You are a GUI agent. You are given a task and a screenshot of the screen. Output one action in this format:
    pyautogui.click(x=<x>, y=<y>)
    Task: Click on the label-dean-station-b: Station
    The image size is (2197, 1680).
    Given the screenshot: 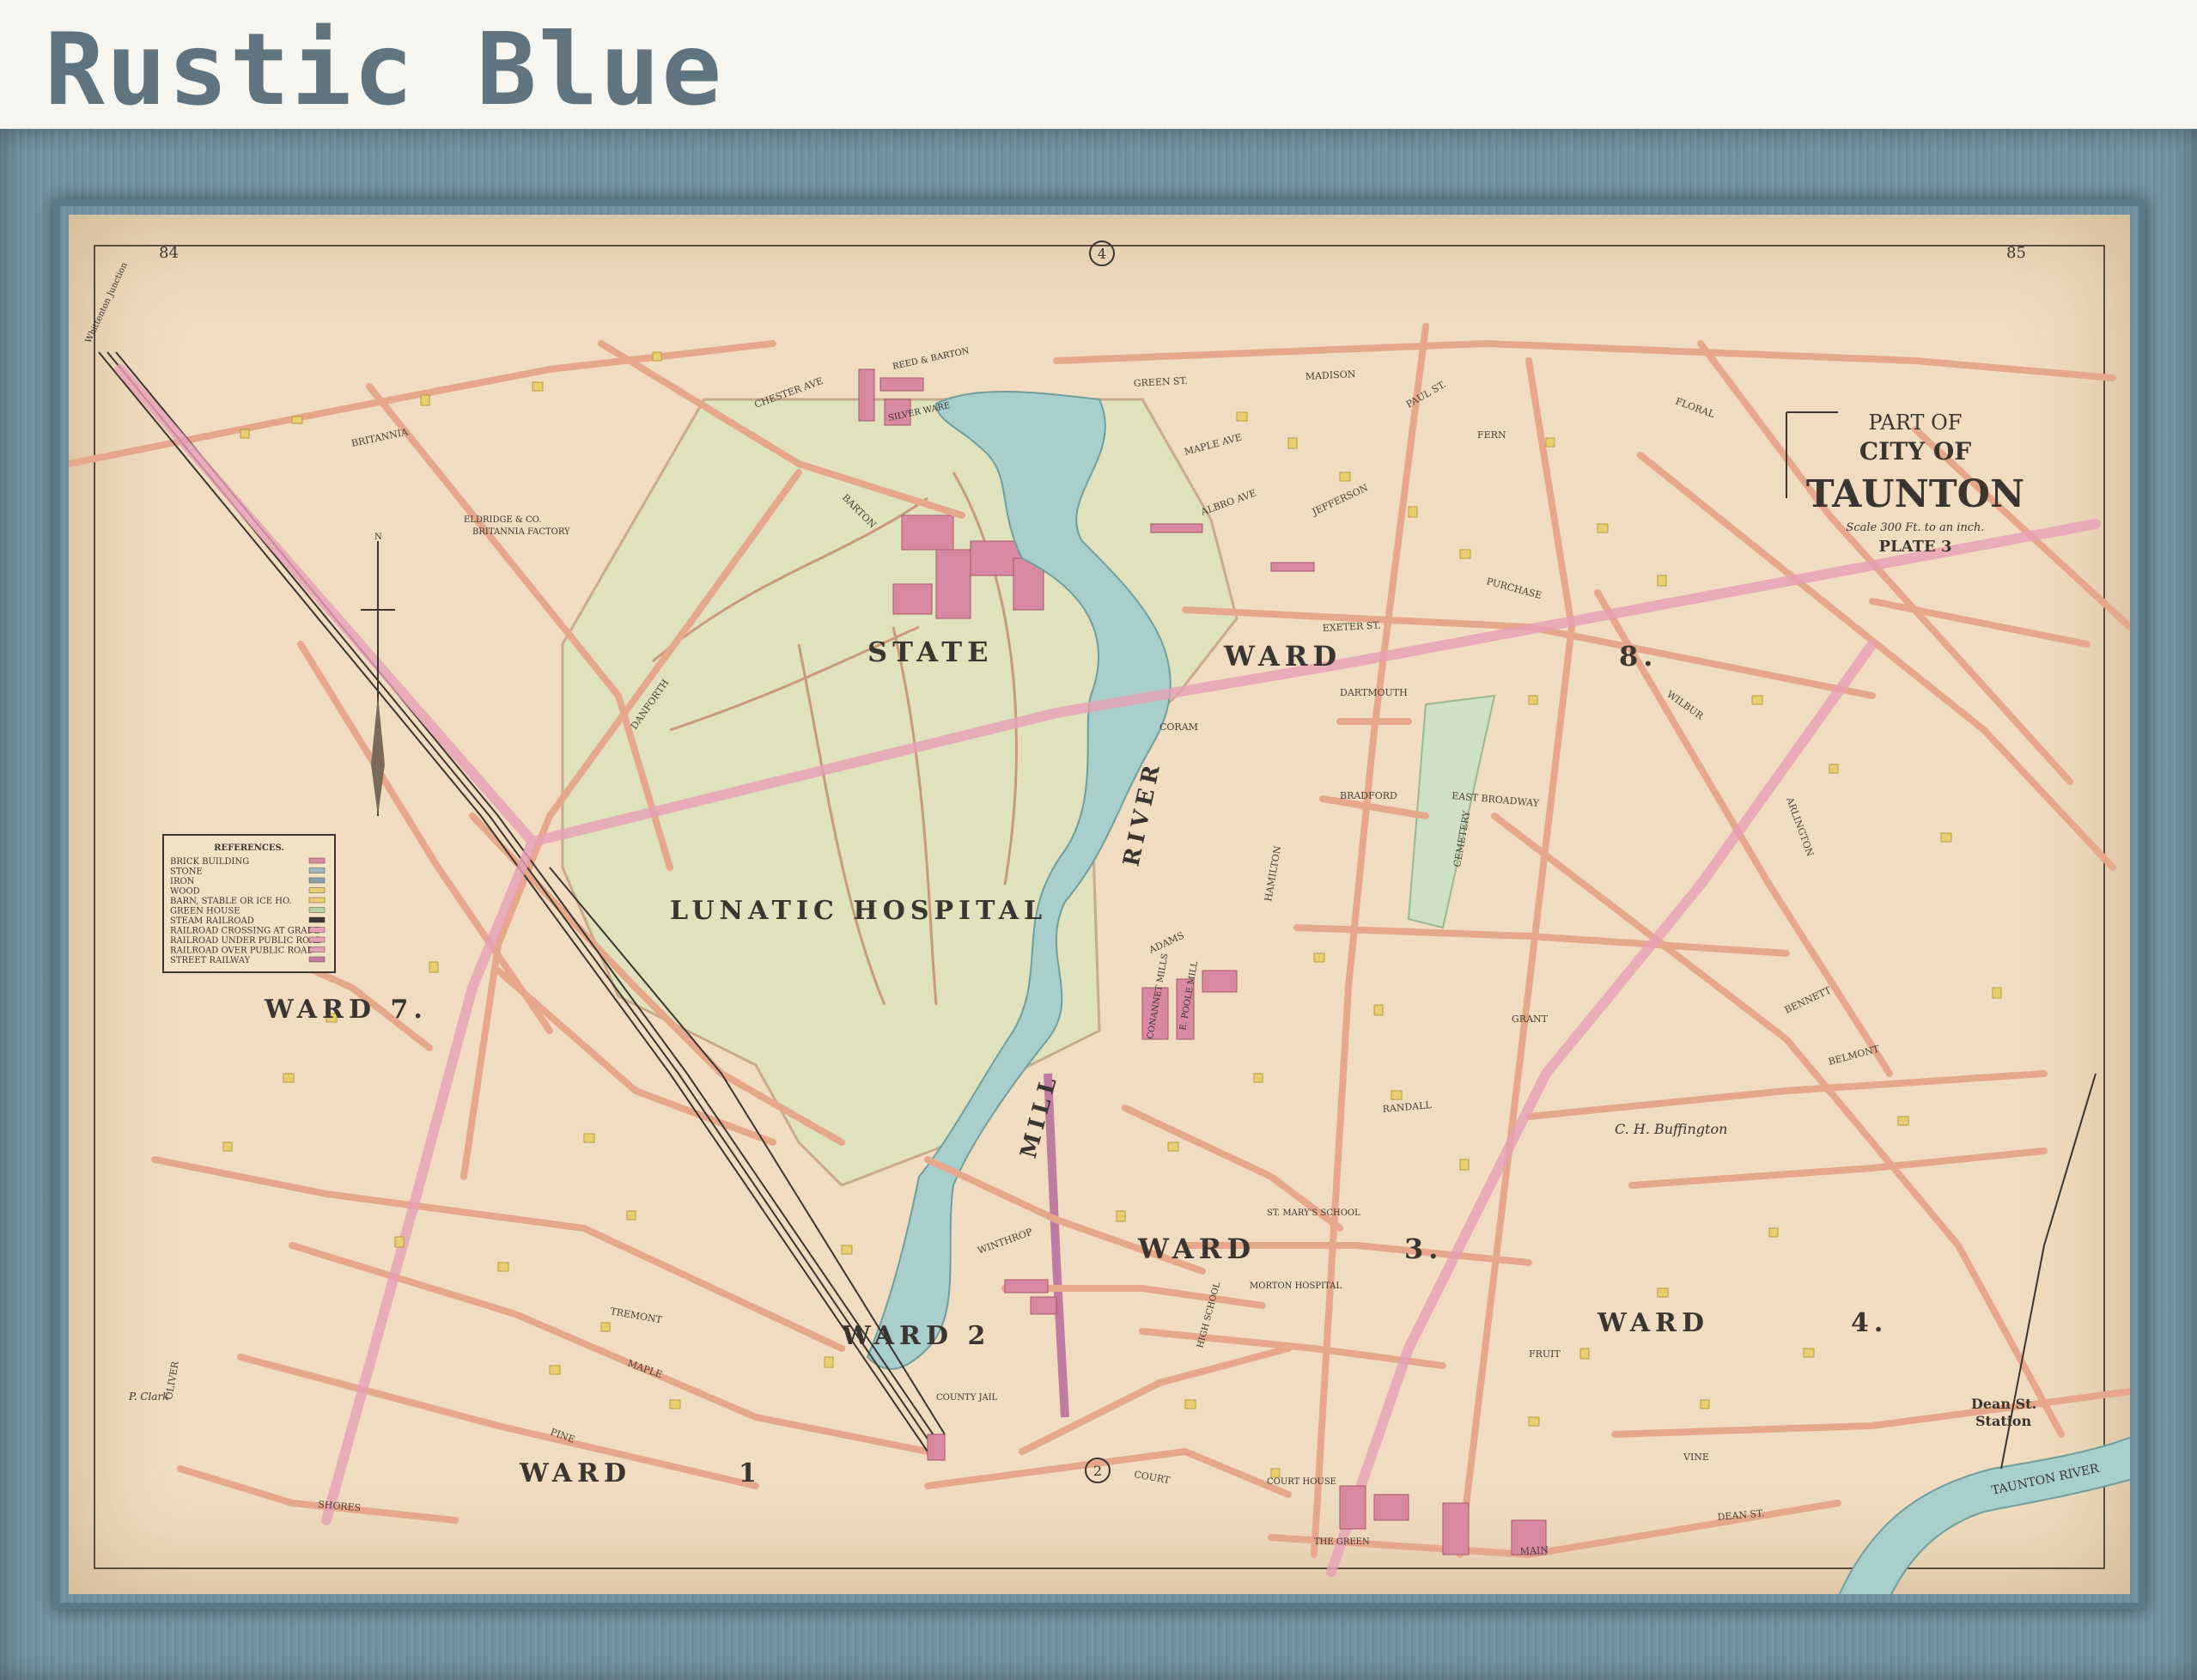 What is the action you would take?
    pyautogui.click(x=2003, y=1421)
    